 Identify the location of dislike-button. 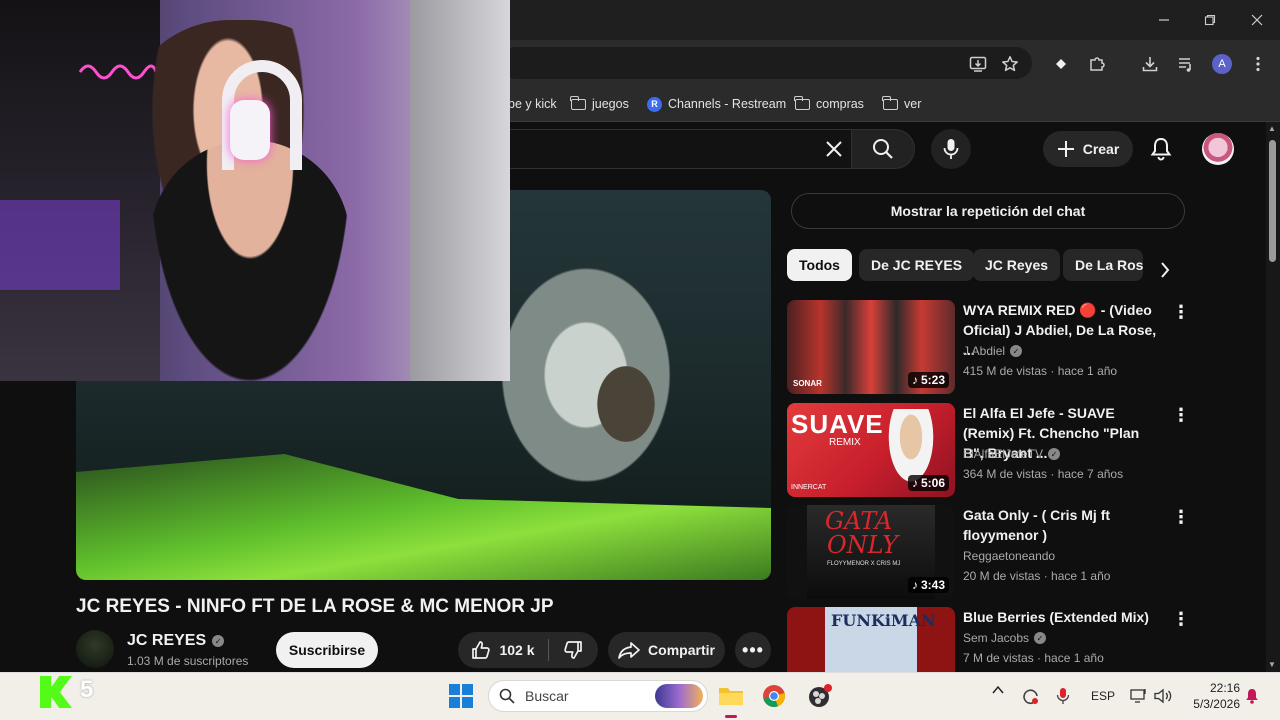
(573, 650).